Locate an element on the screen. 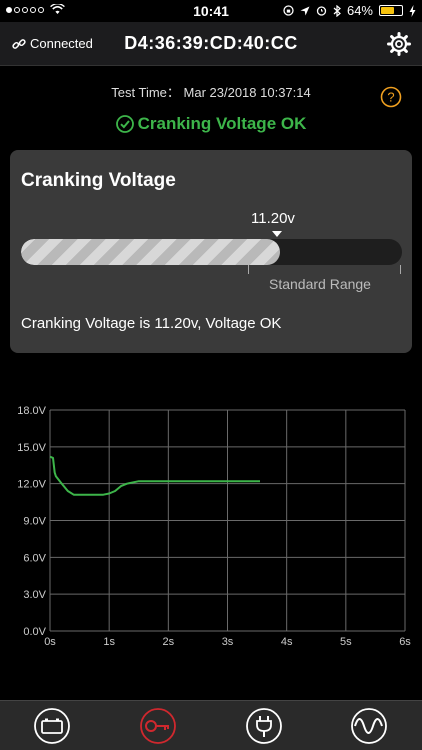  orientation-lock-icon is located at coordinates (288, 10).